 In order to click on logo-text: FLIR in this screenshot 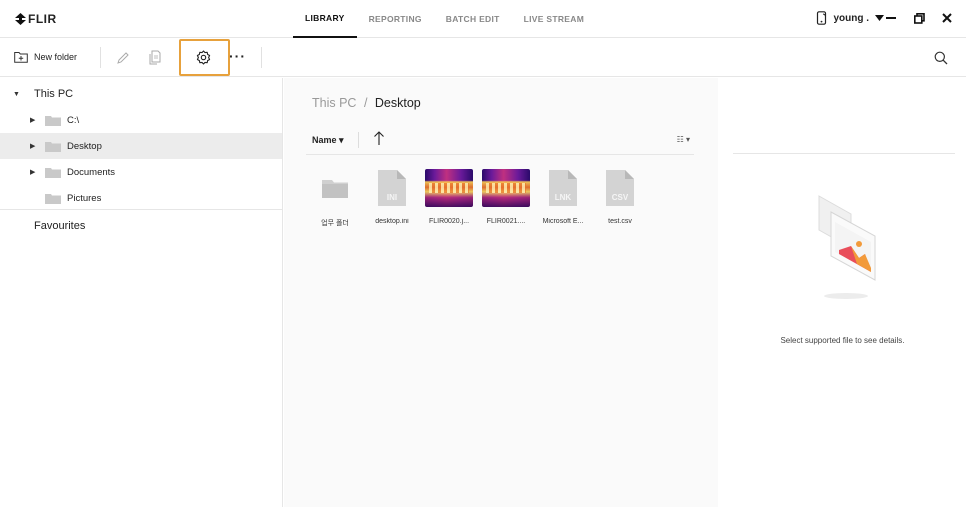, I will do `click(42, 19)`.